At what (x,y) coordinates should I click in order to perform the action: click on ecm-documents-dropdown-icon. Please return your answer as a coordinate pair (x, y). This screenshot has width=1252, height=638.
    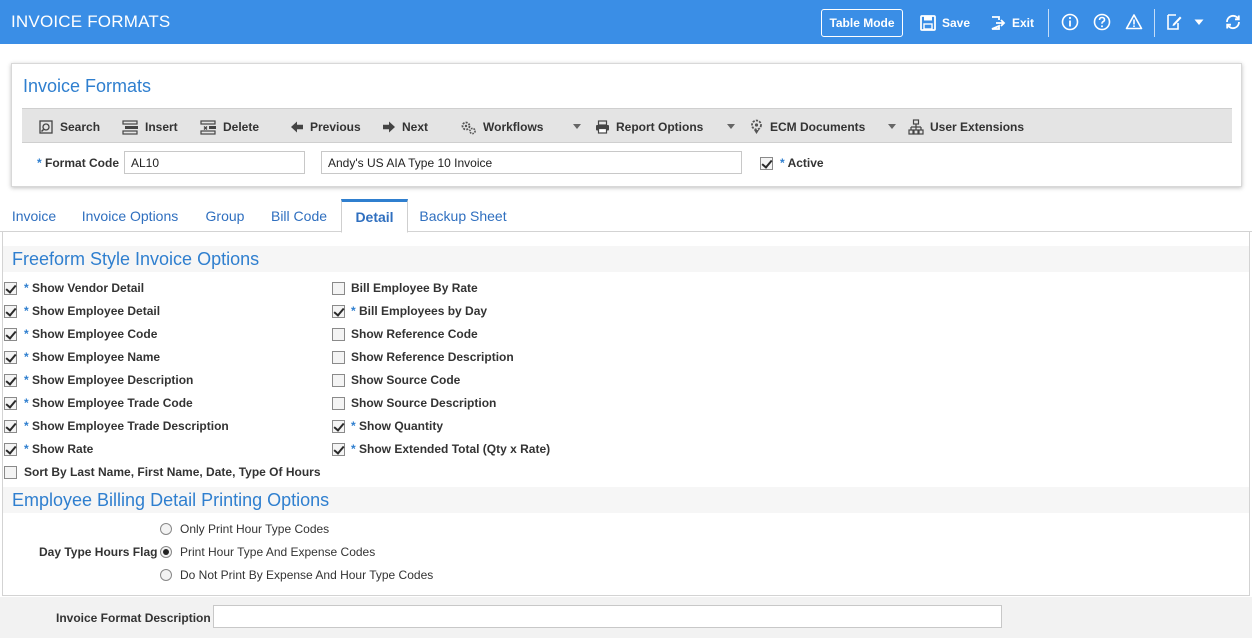
    Looking at the image, I should click on (892, 126).